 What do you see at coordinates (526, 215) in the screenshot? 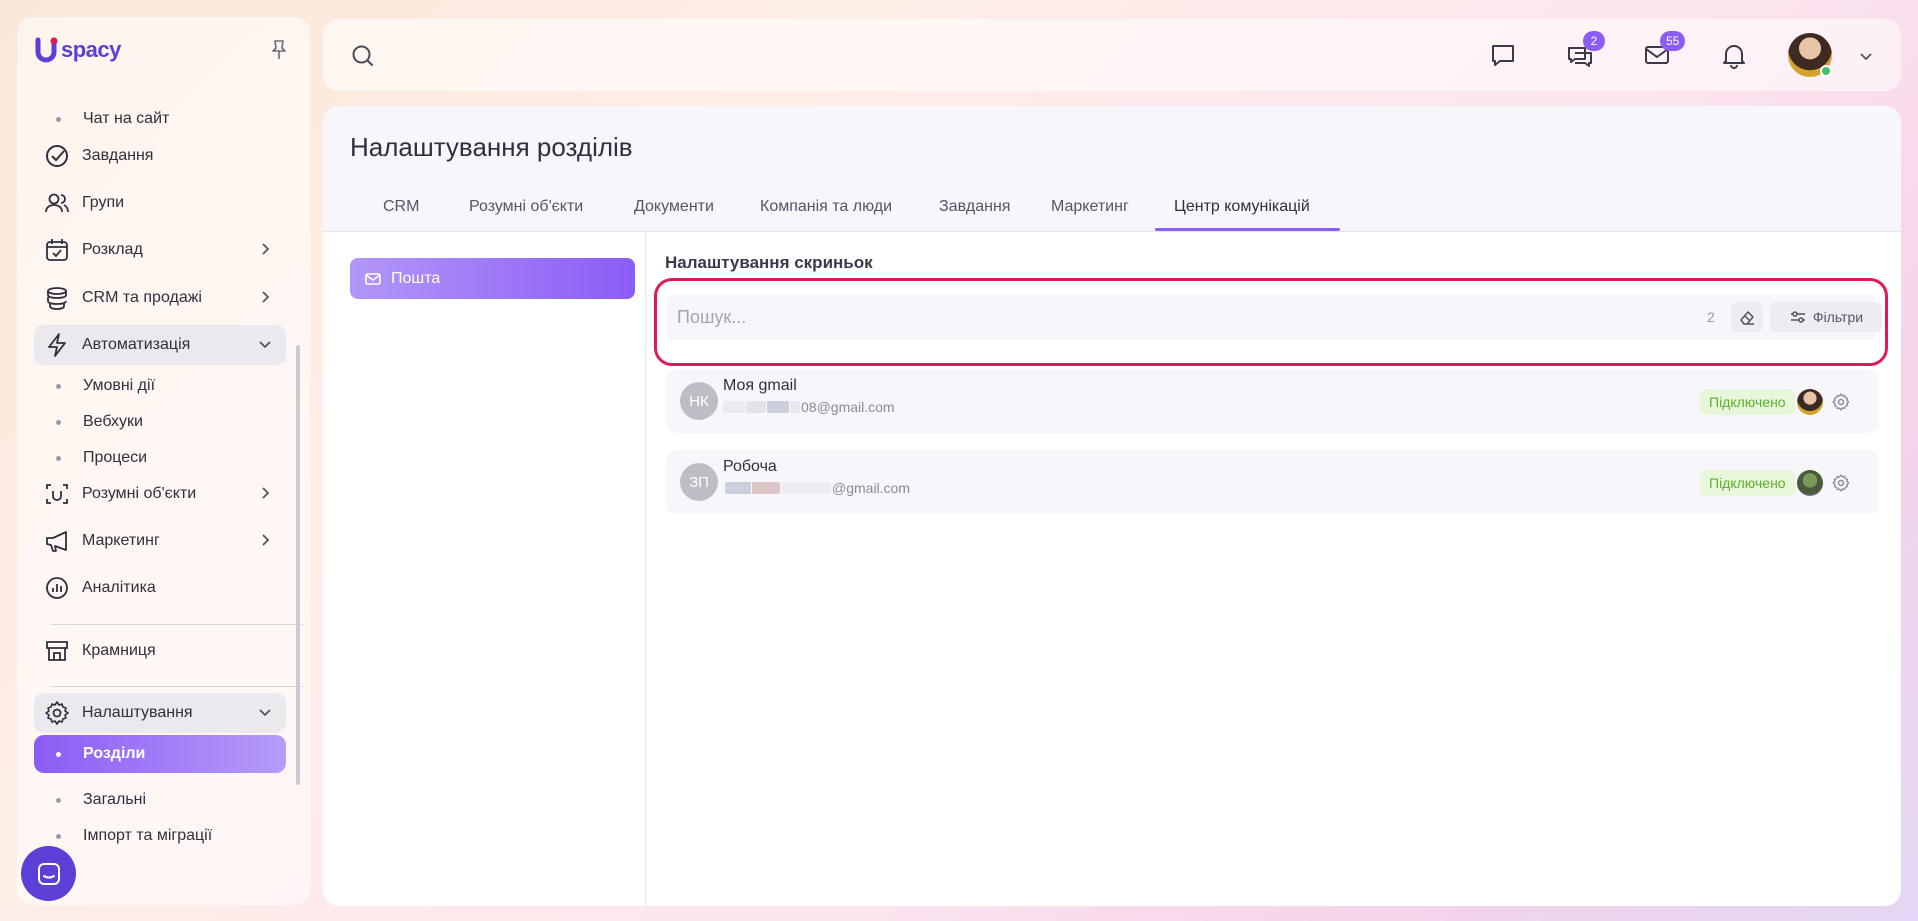
I see `tab-smart-objects: Розумні об'єкти` at bounding box center [526, 215].